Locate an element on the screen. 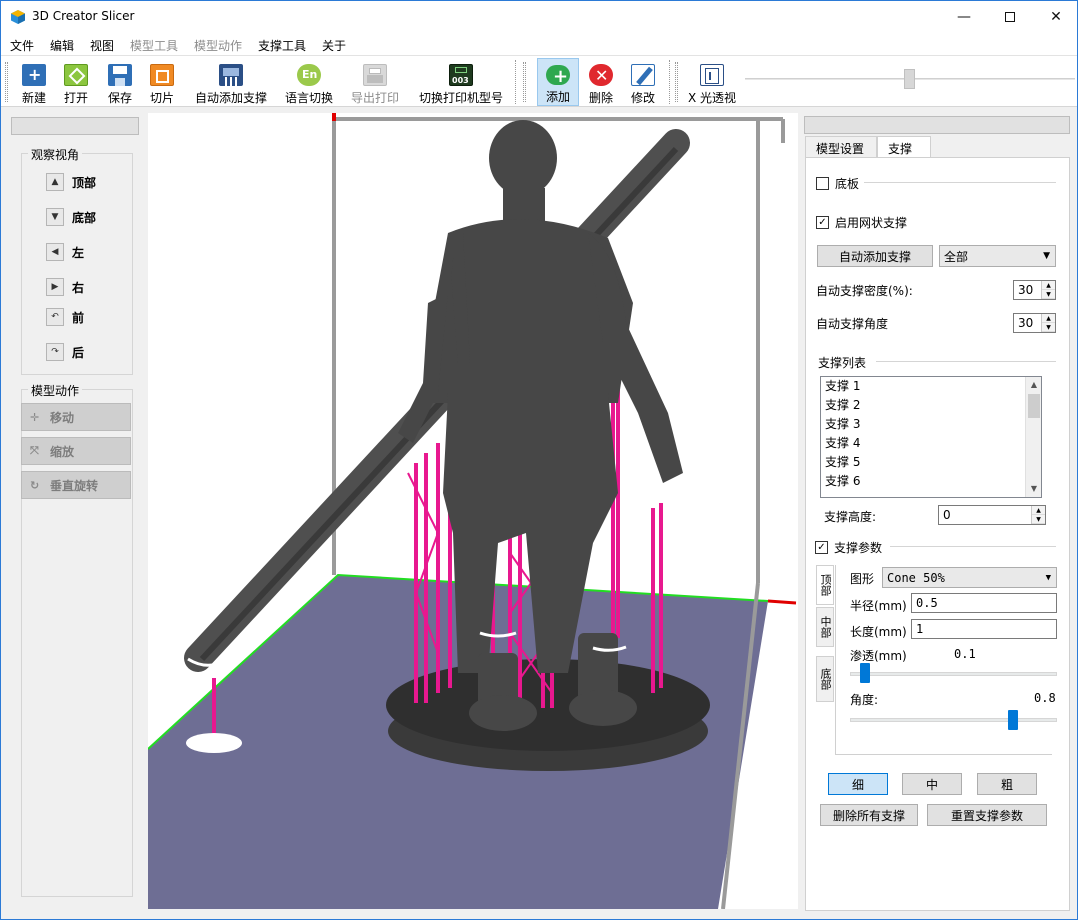  menu-edit: 编辑 is located at coordinates (62, 45).